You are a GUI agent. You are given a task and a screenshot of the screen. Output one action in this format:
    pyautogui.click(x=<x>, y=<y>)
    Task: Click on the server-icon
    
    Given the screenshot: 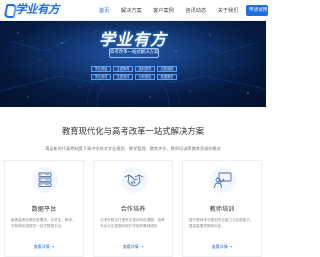 What is the action you would take?
    pyautogui.click(x=45, y=180)
    